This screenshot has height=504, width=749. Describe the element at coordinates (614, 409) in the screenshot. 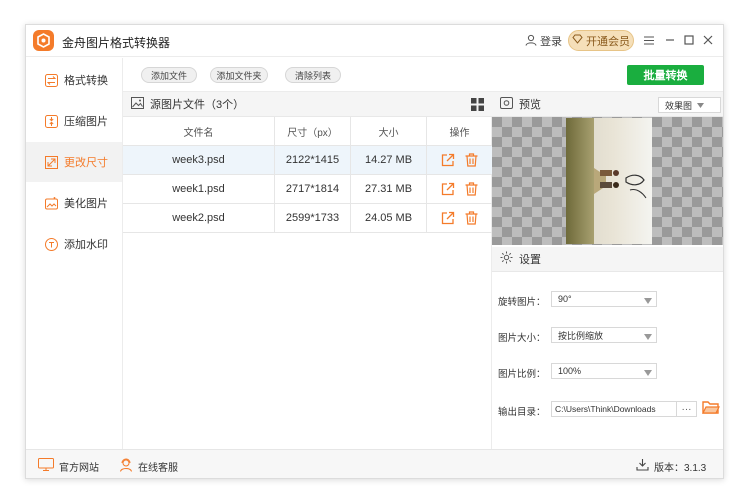

I see `output-path-field: C:\Users\Think\Downloads` at that location.